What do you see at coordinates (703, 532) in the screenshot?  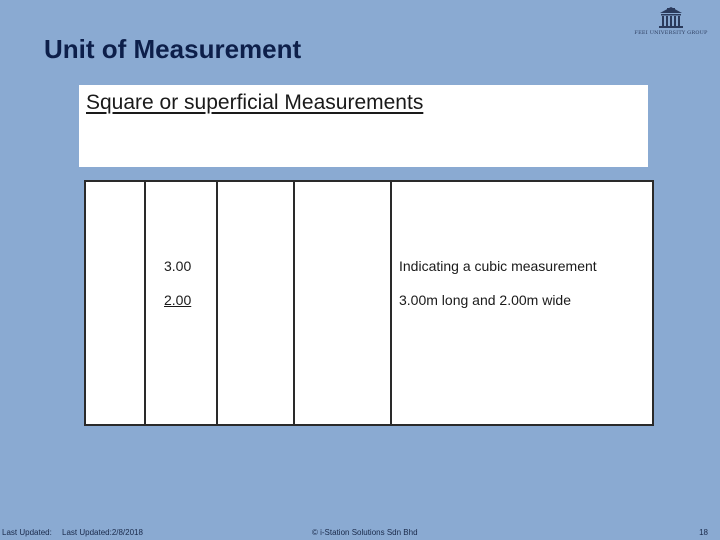 I see `page-number: 18` at bounding box center [703, 532].